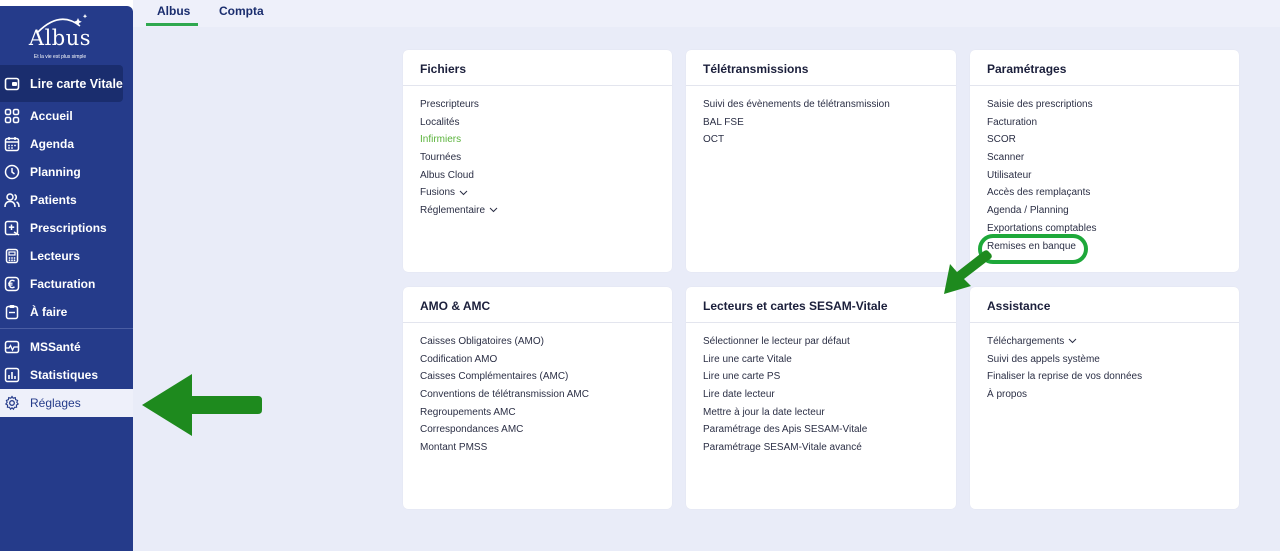 The height and width of the screenshot is (551, 1280). I want to click on card-icon, so click(12, 83).